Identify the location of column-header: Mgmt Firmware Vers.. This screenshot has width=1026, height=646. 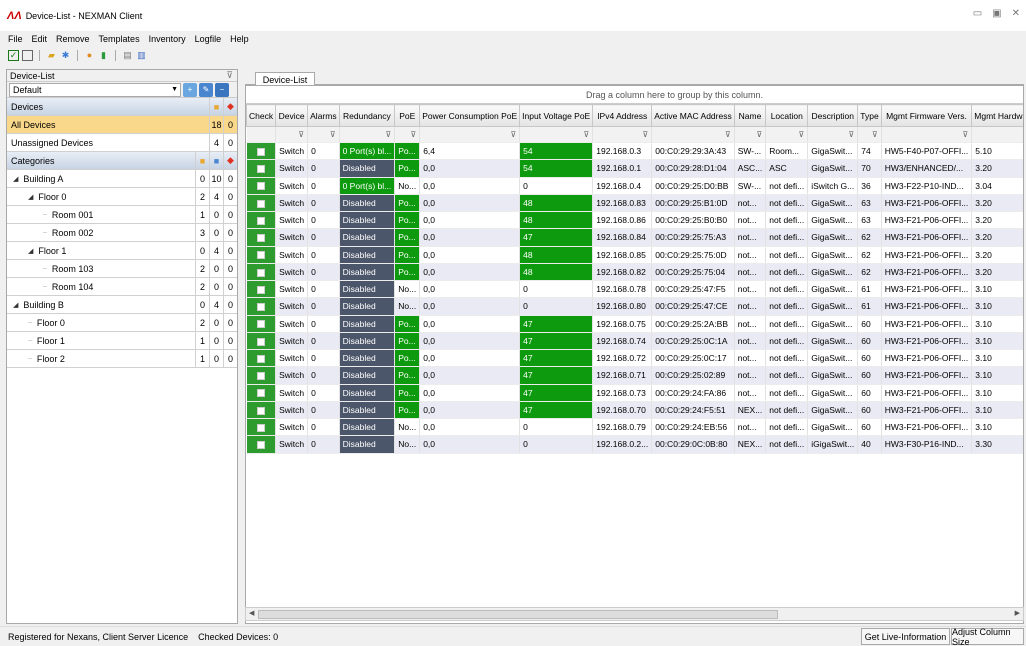
(926, 115).